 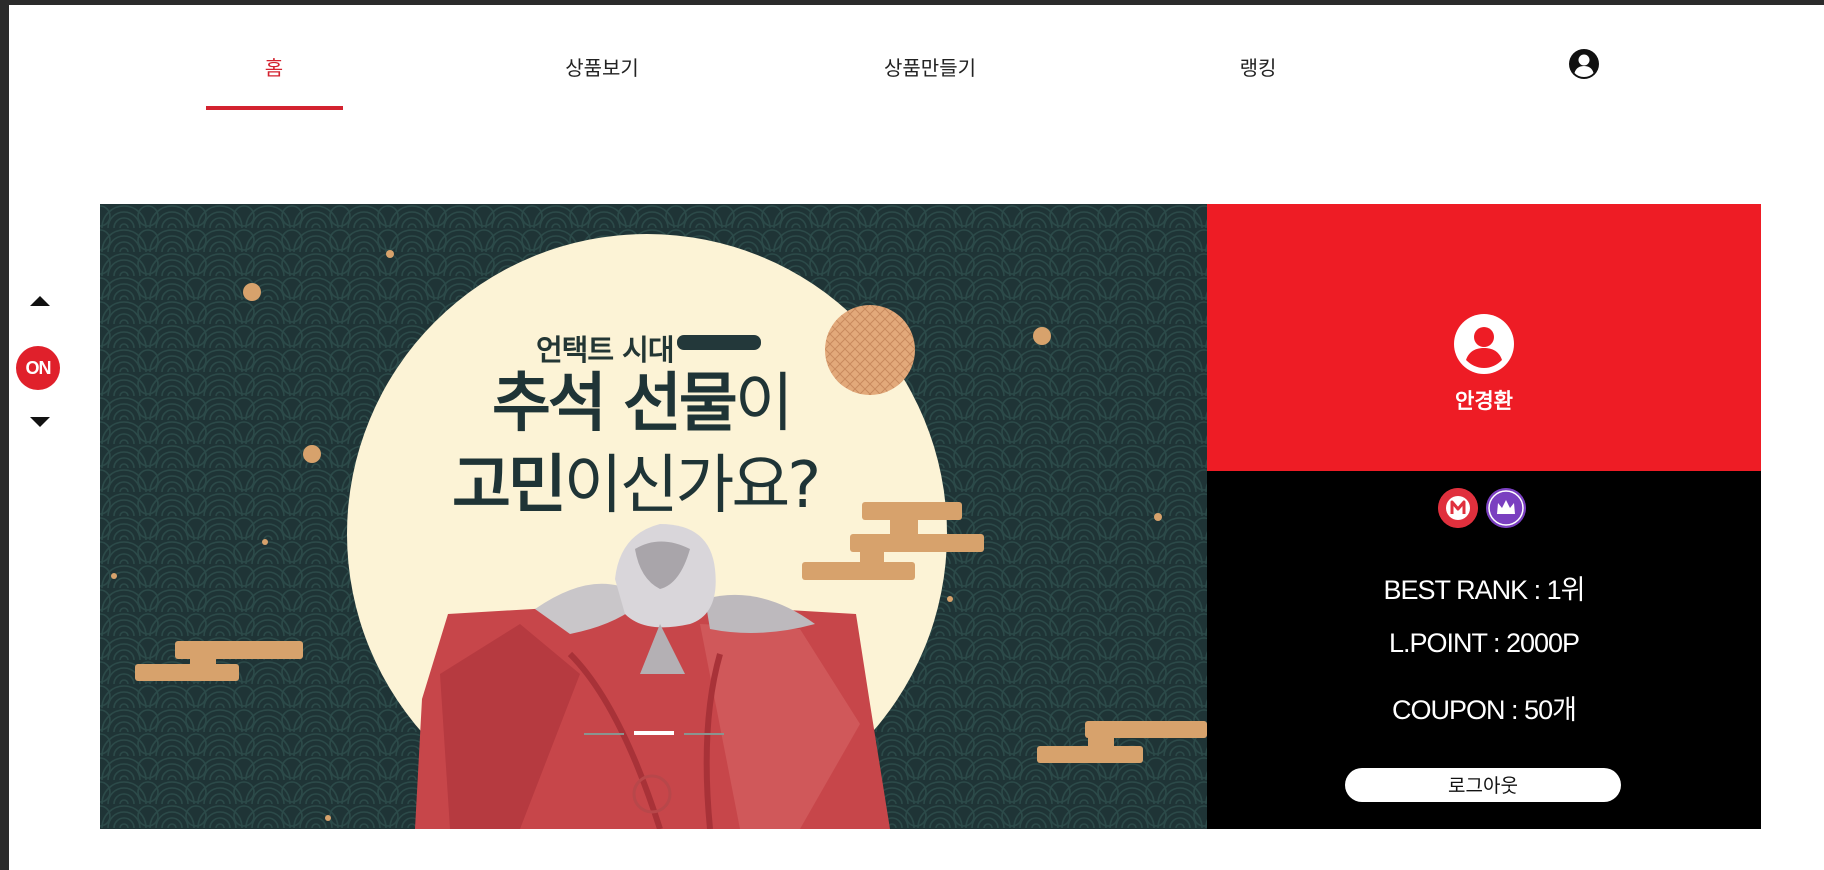 I want to click on nav-item-home: 홈, so click(x=274, y=66).